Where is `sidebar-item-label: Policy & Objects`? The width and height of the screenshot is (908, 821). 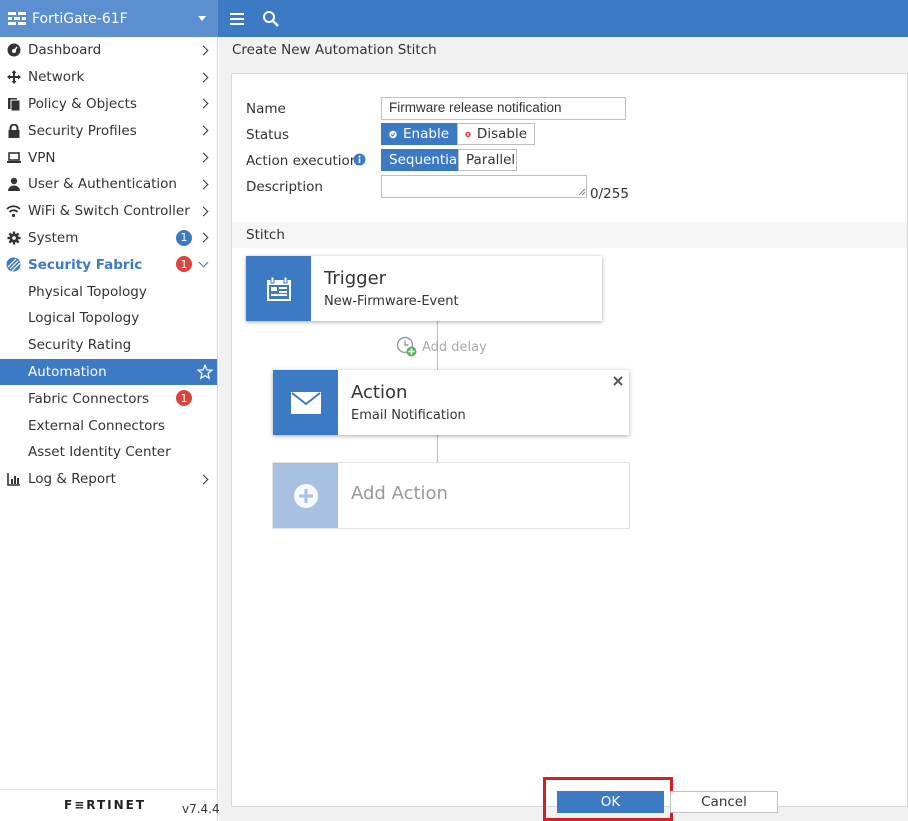 sidebar-item-label: Policy & Objects is located at coordinates (82, 103).